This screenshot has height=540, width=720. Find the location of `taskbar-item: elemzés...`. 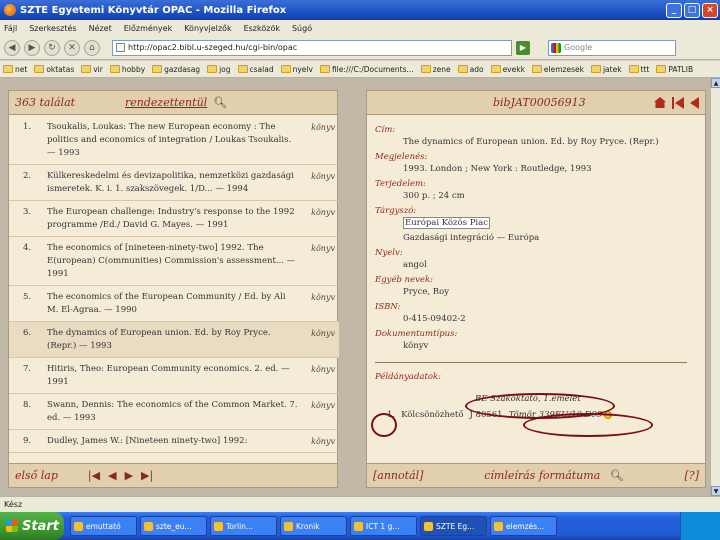

taskbar-item: elemzés... is located at coordinates (523, 526).